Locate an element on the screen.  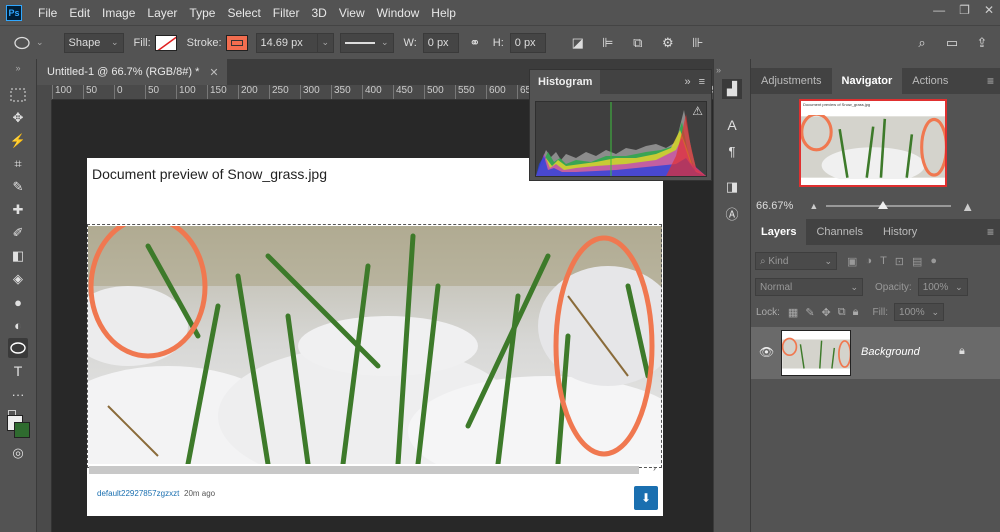
scroll-right-icon: › is located at coordinates (654, 468).